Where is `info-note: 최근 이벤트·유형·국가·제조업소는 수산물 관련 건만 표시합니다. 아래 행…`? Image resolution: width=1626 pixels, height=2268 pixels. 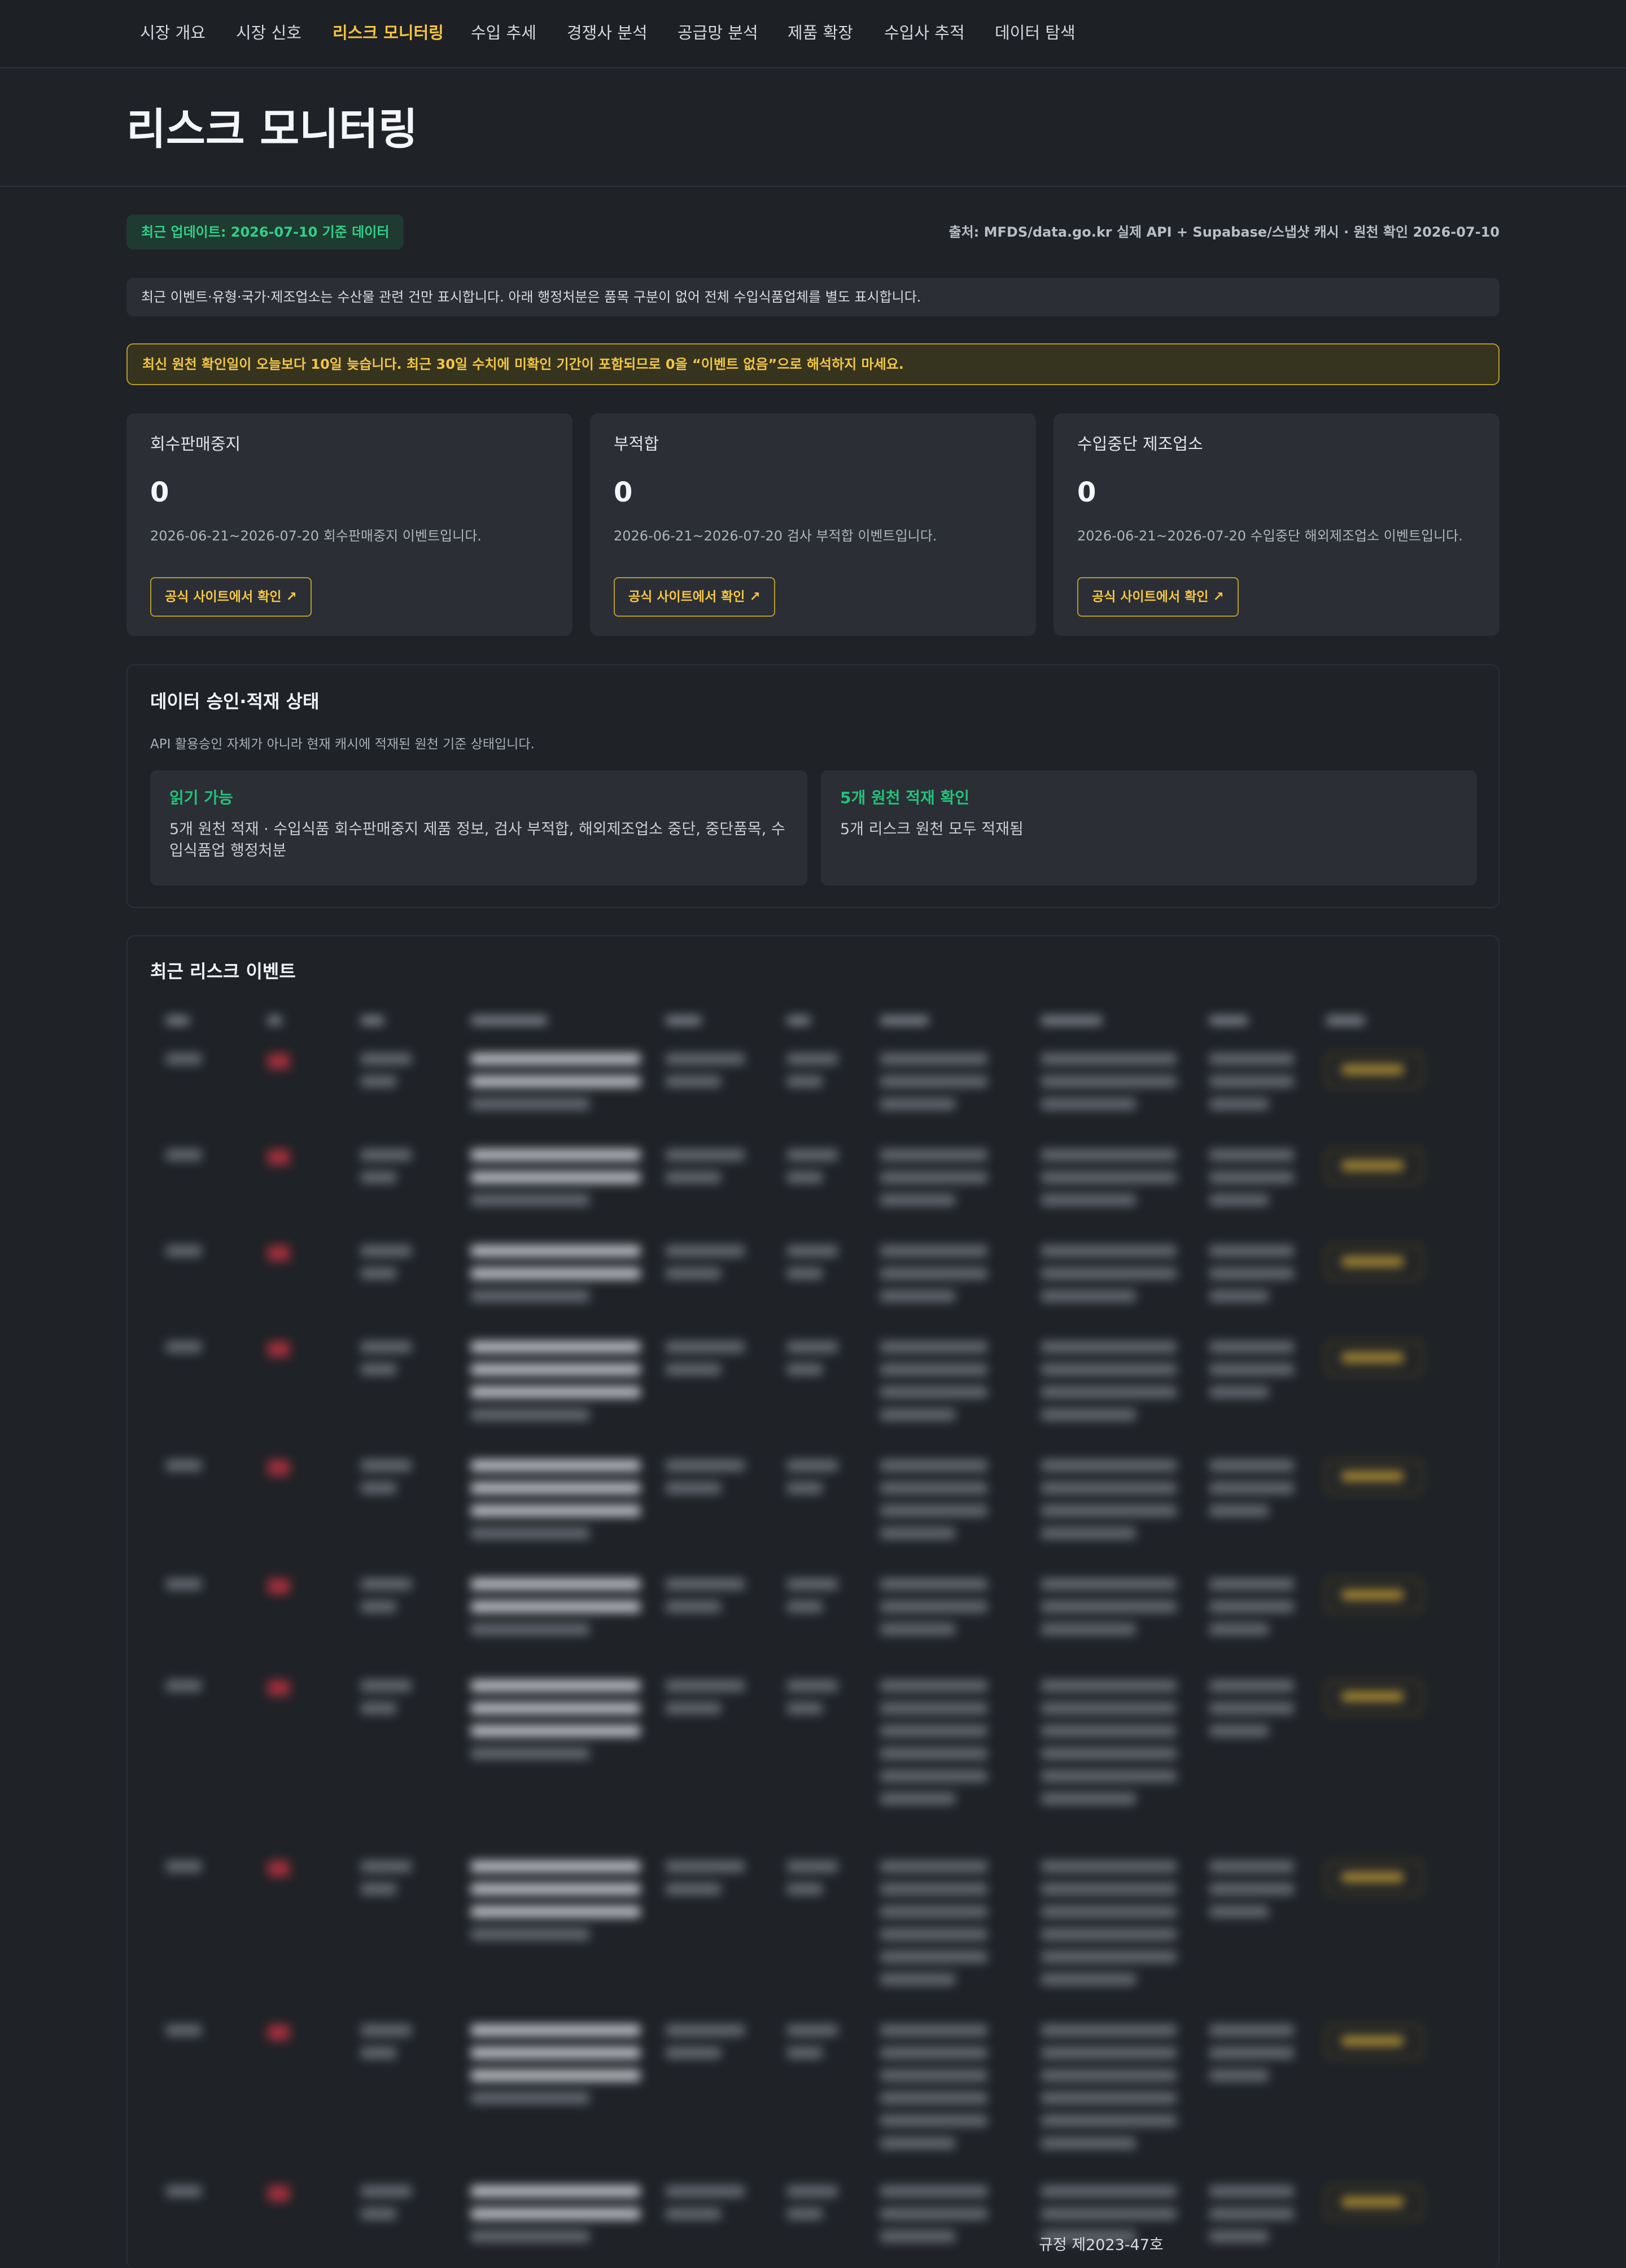 info-note: 최근 이벤트·유형·국가·제조업소는 수산물 관련 건만 표시합니다. 아래 행… is located at coordinates (813, 297).